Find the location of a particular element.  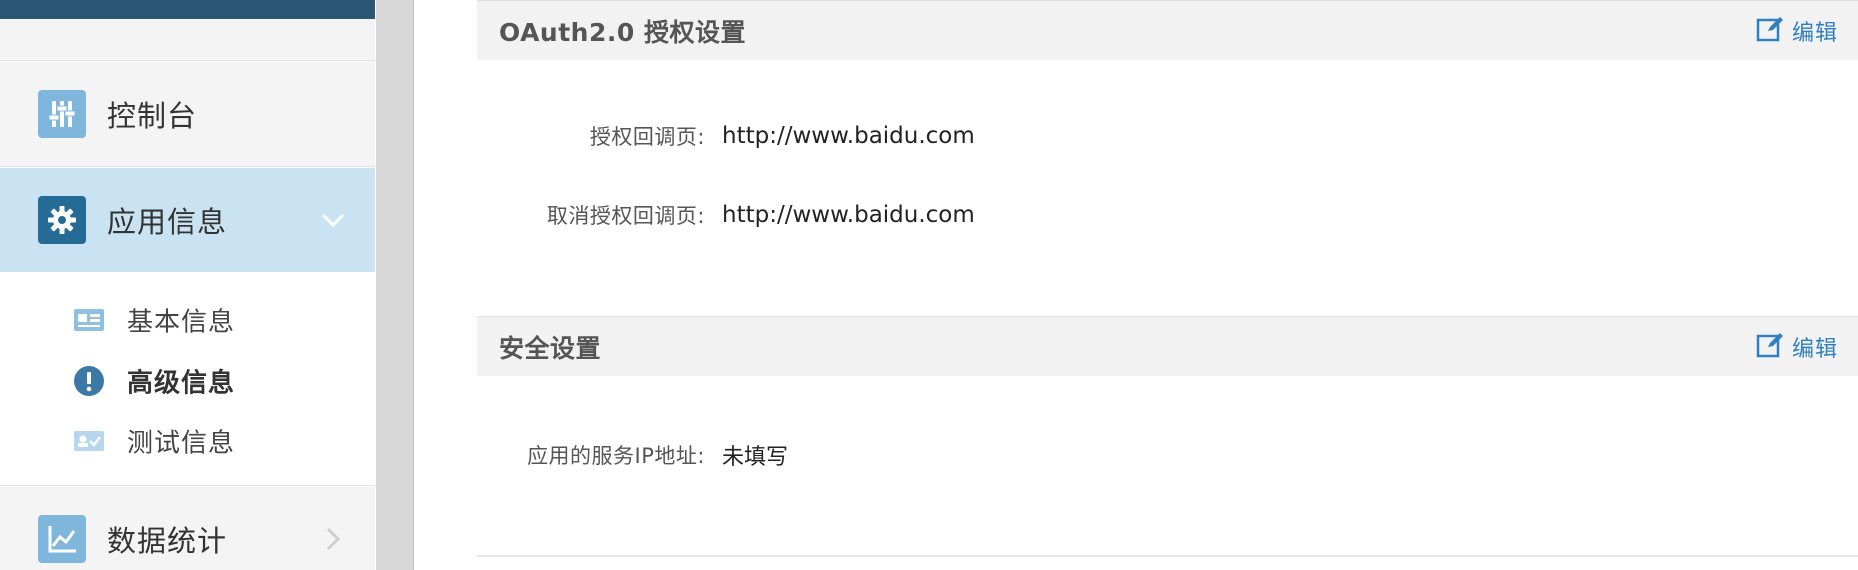

oauth-section-title: OAuth2.0 授权设置 is located at coordinates (622, 32).